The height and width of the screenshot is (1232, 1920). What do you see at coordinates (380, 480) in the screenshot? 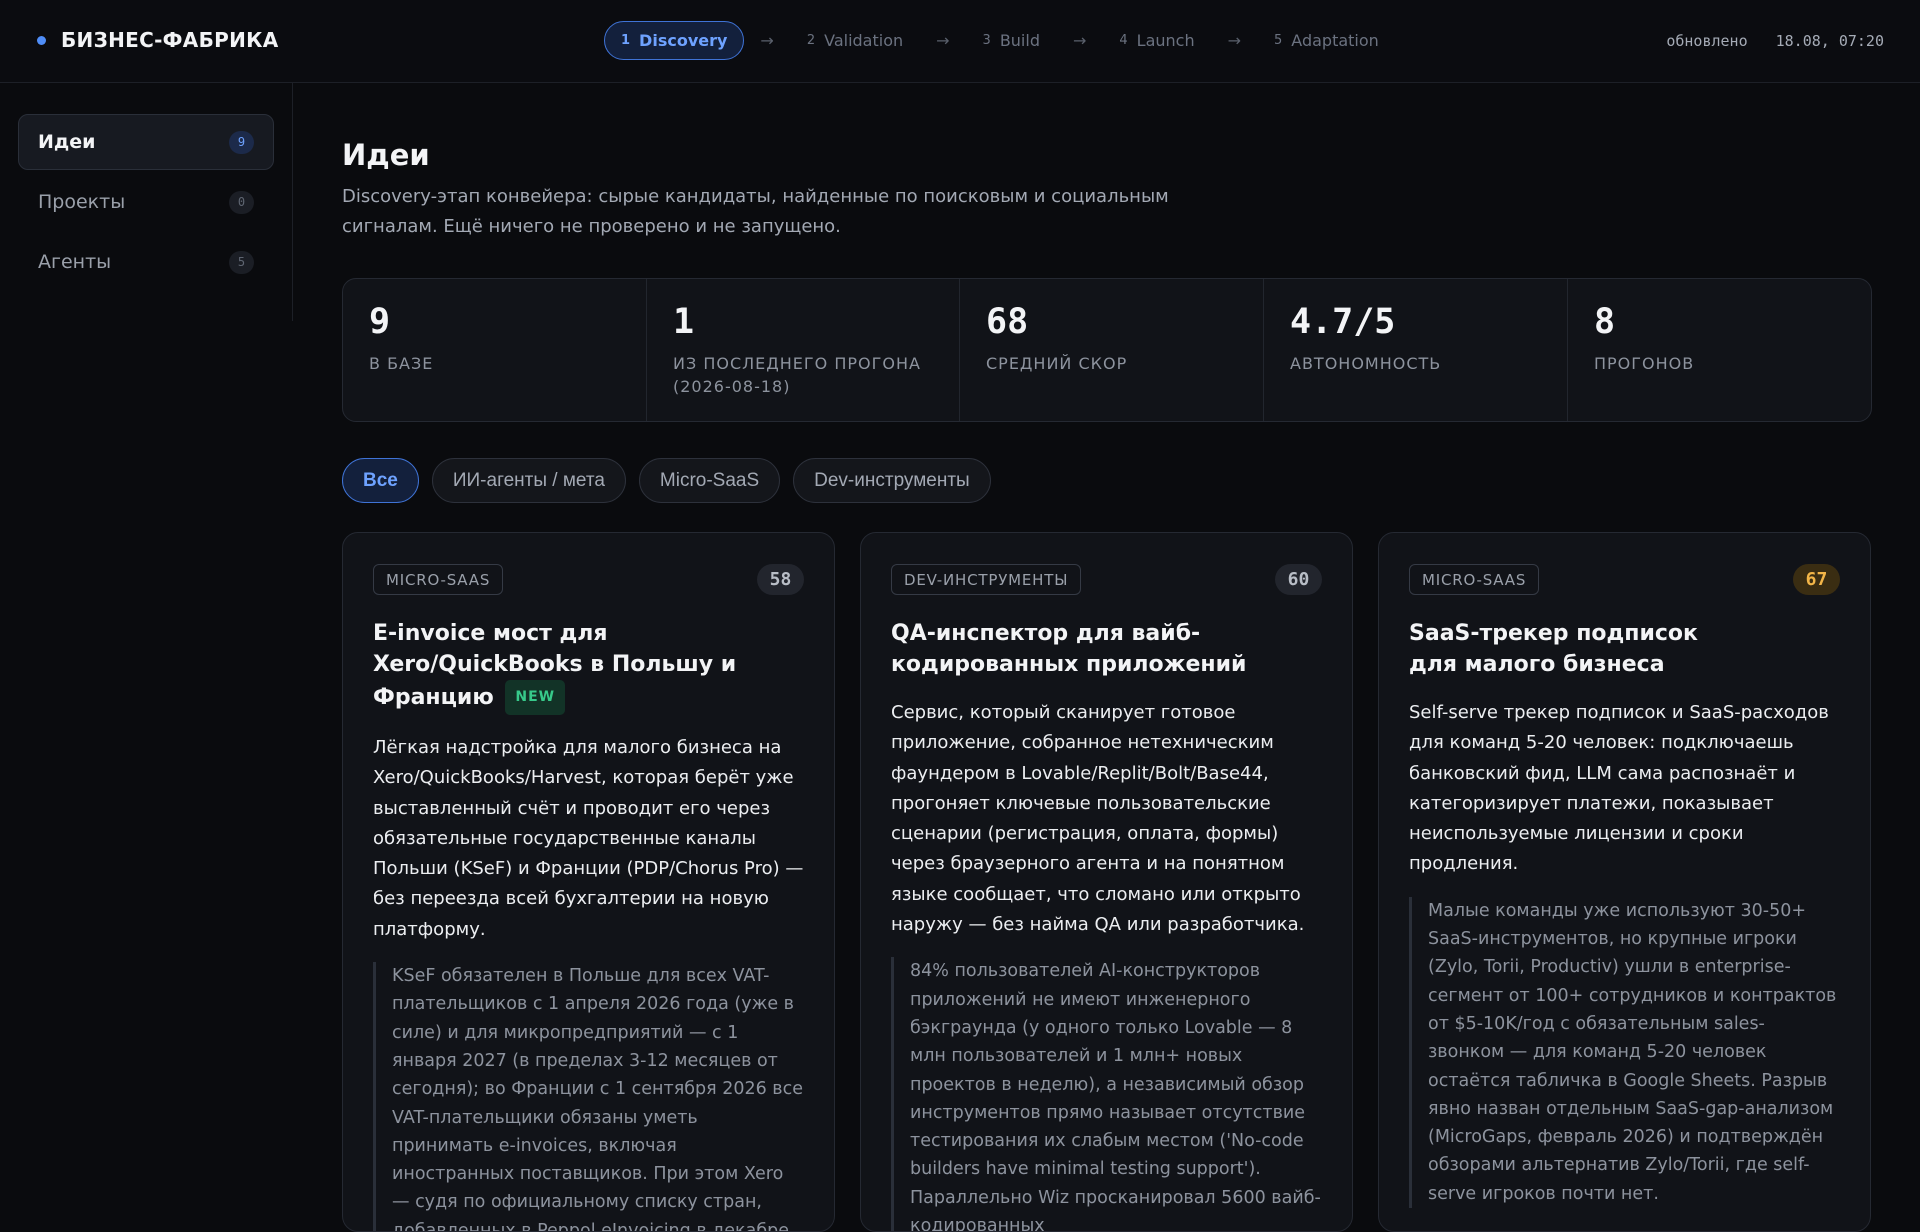
I see `filter-all: Все` at bounding box center [380, 480].